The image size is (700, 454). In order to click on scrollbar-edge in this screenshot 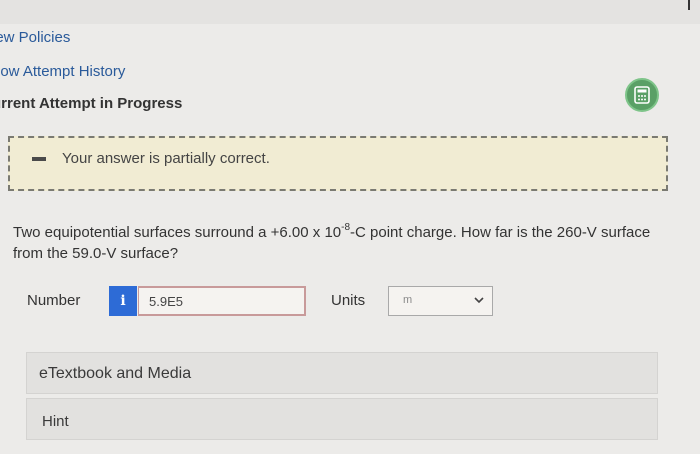, I will do `click(689, 5)`.